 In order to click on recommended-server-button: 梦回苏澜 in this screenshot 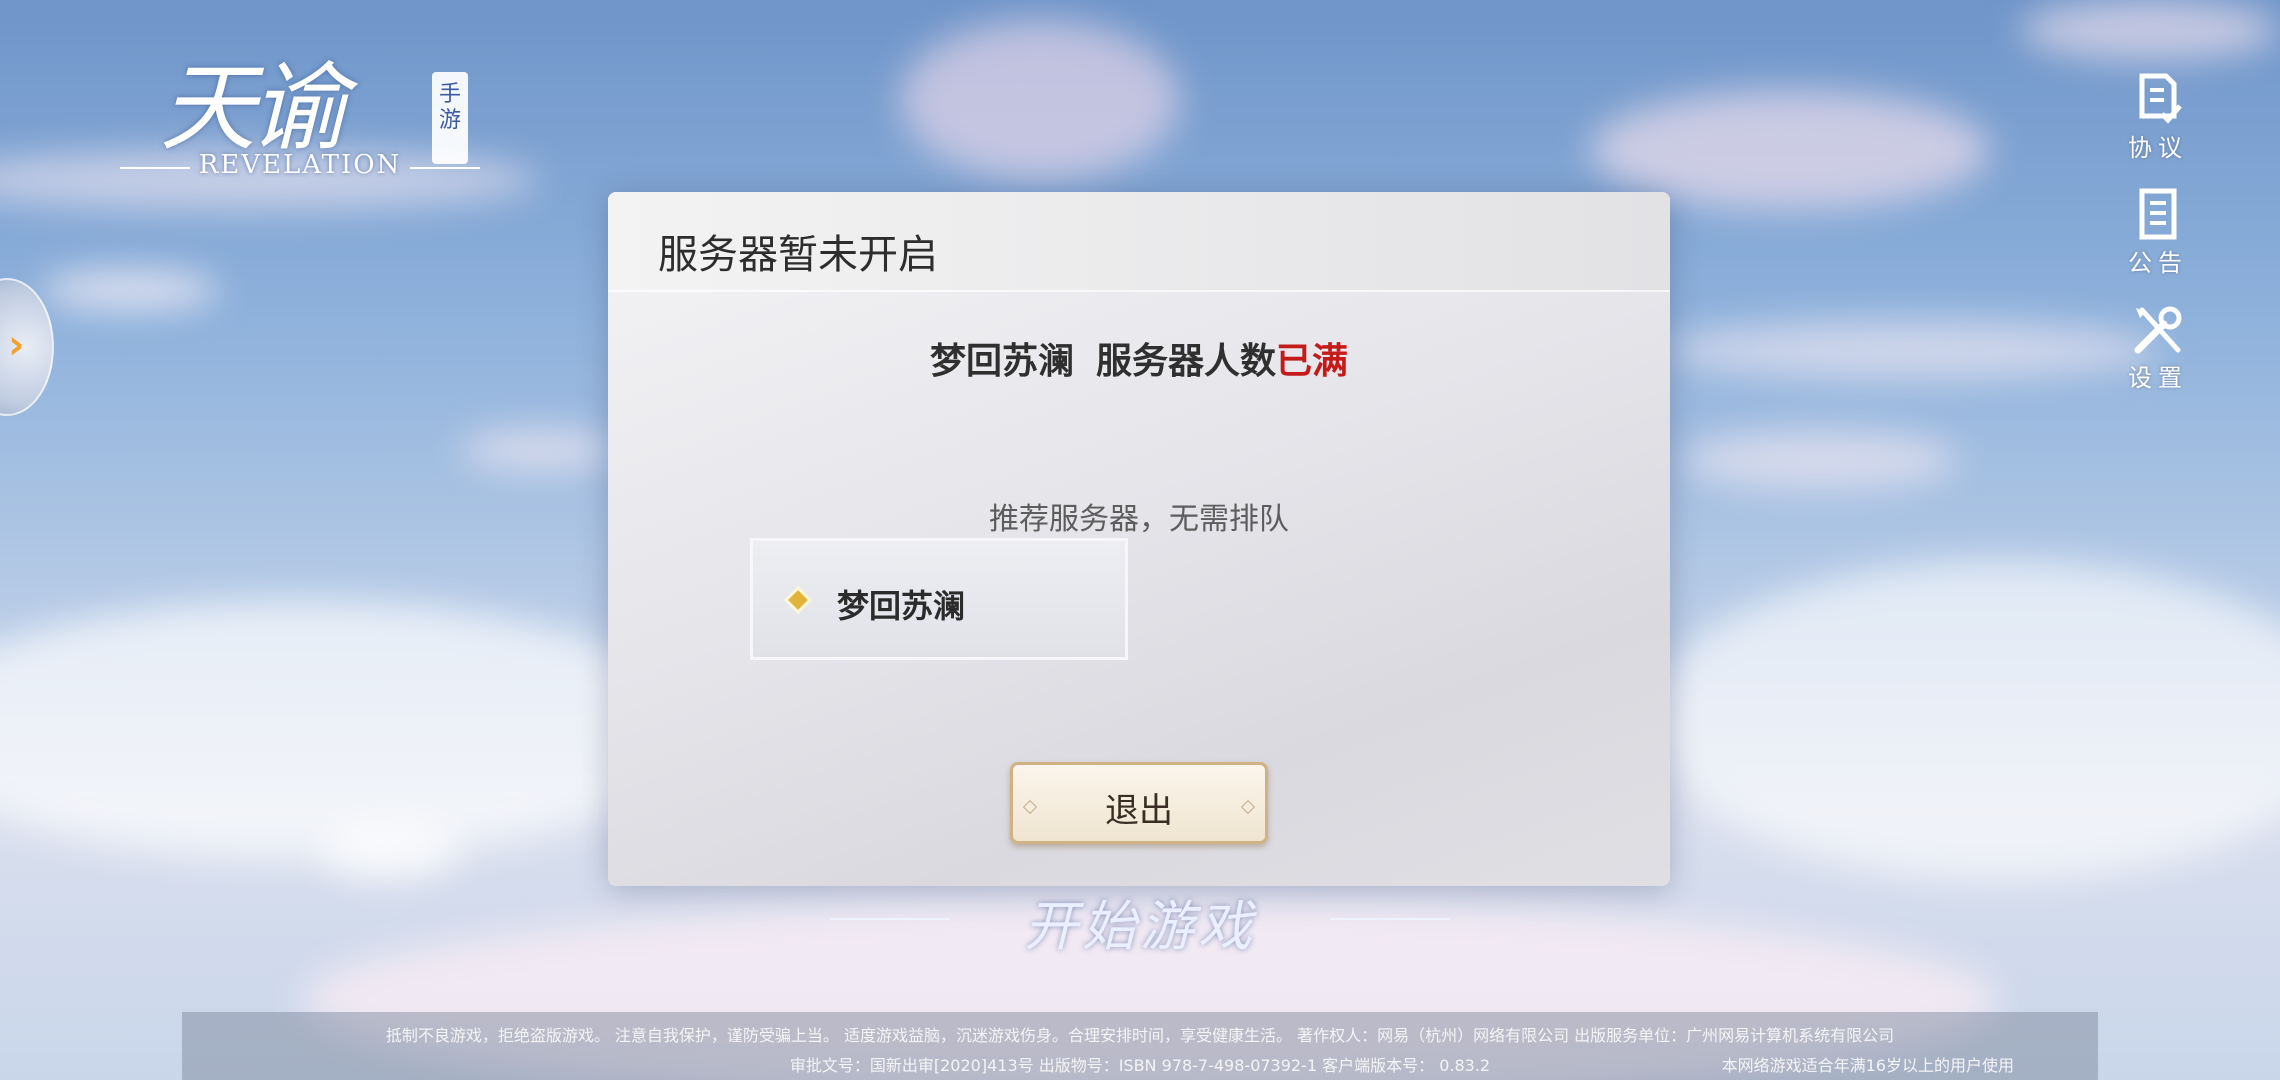, I will do `click(939, 599)`.